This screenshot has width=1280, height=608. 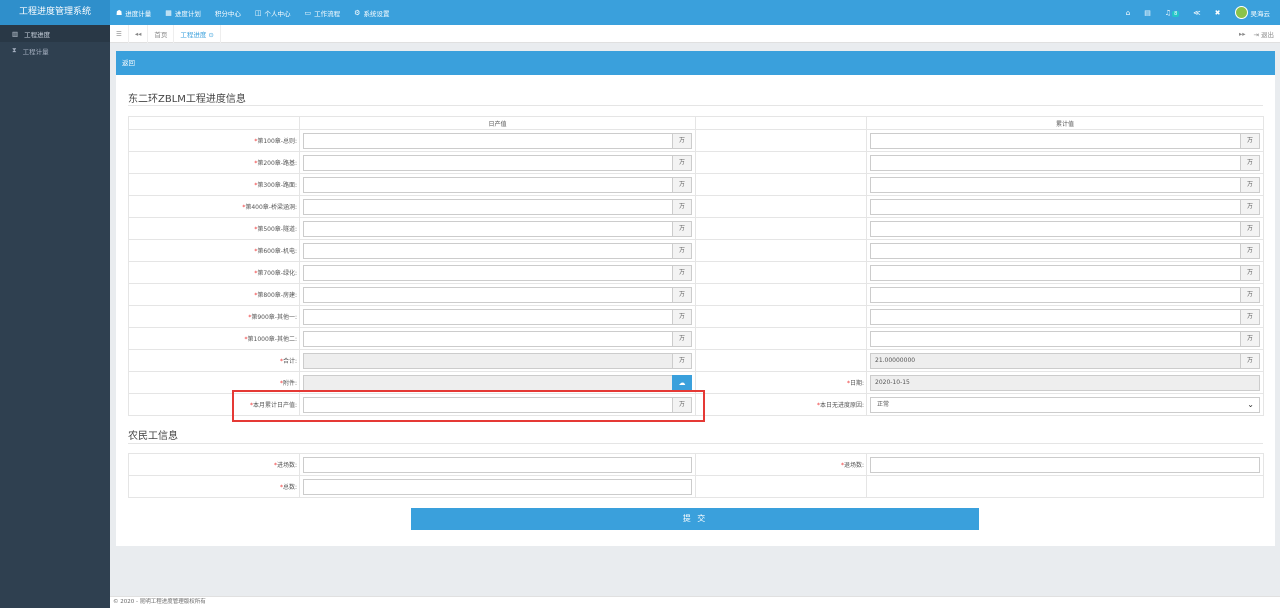 I want to click on month-label: 本月累计日产值:, so click(x=274, y=405).